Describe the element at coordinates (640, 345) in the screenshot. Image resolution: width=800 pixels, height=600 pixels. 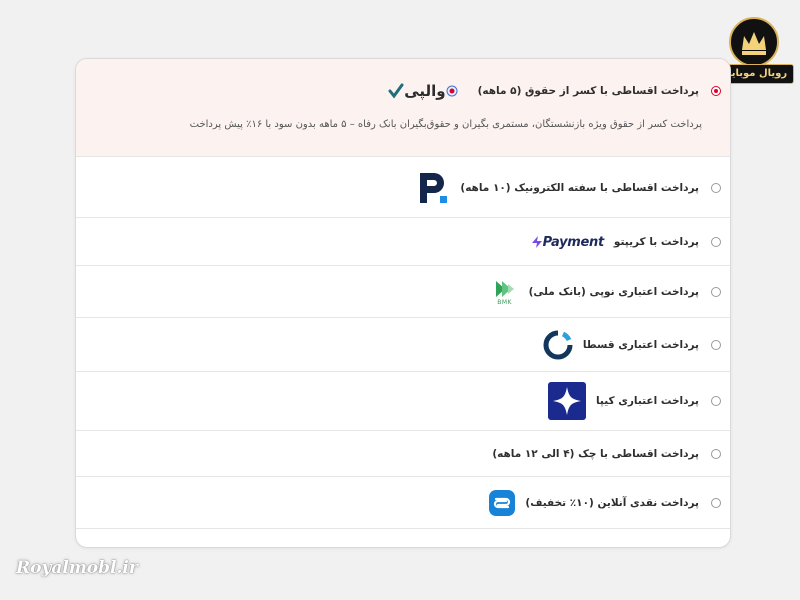
I see `option-label: پرداخت اعتباری قسطا` at that location.